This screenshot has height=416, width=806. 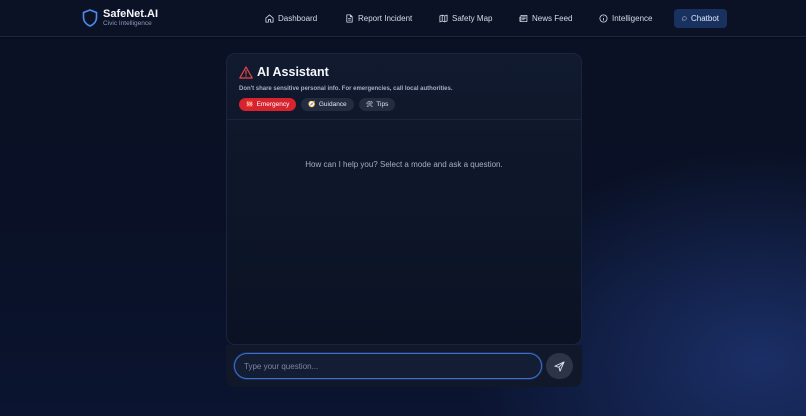 I want to click on message-composer, so click(x=404, y=366).